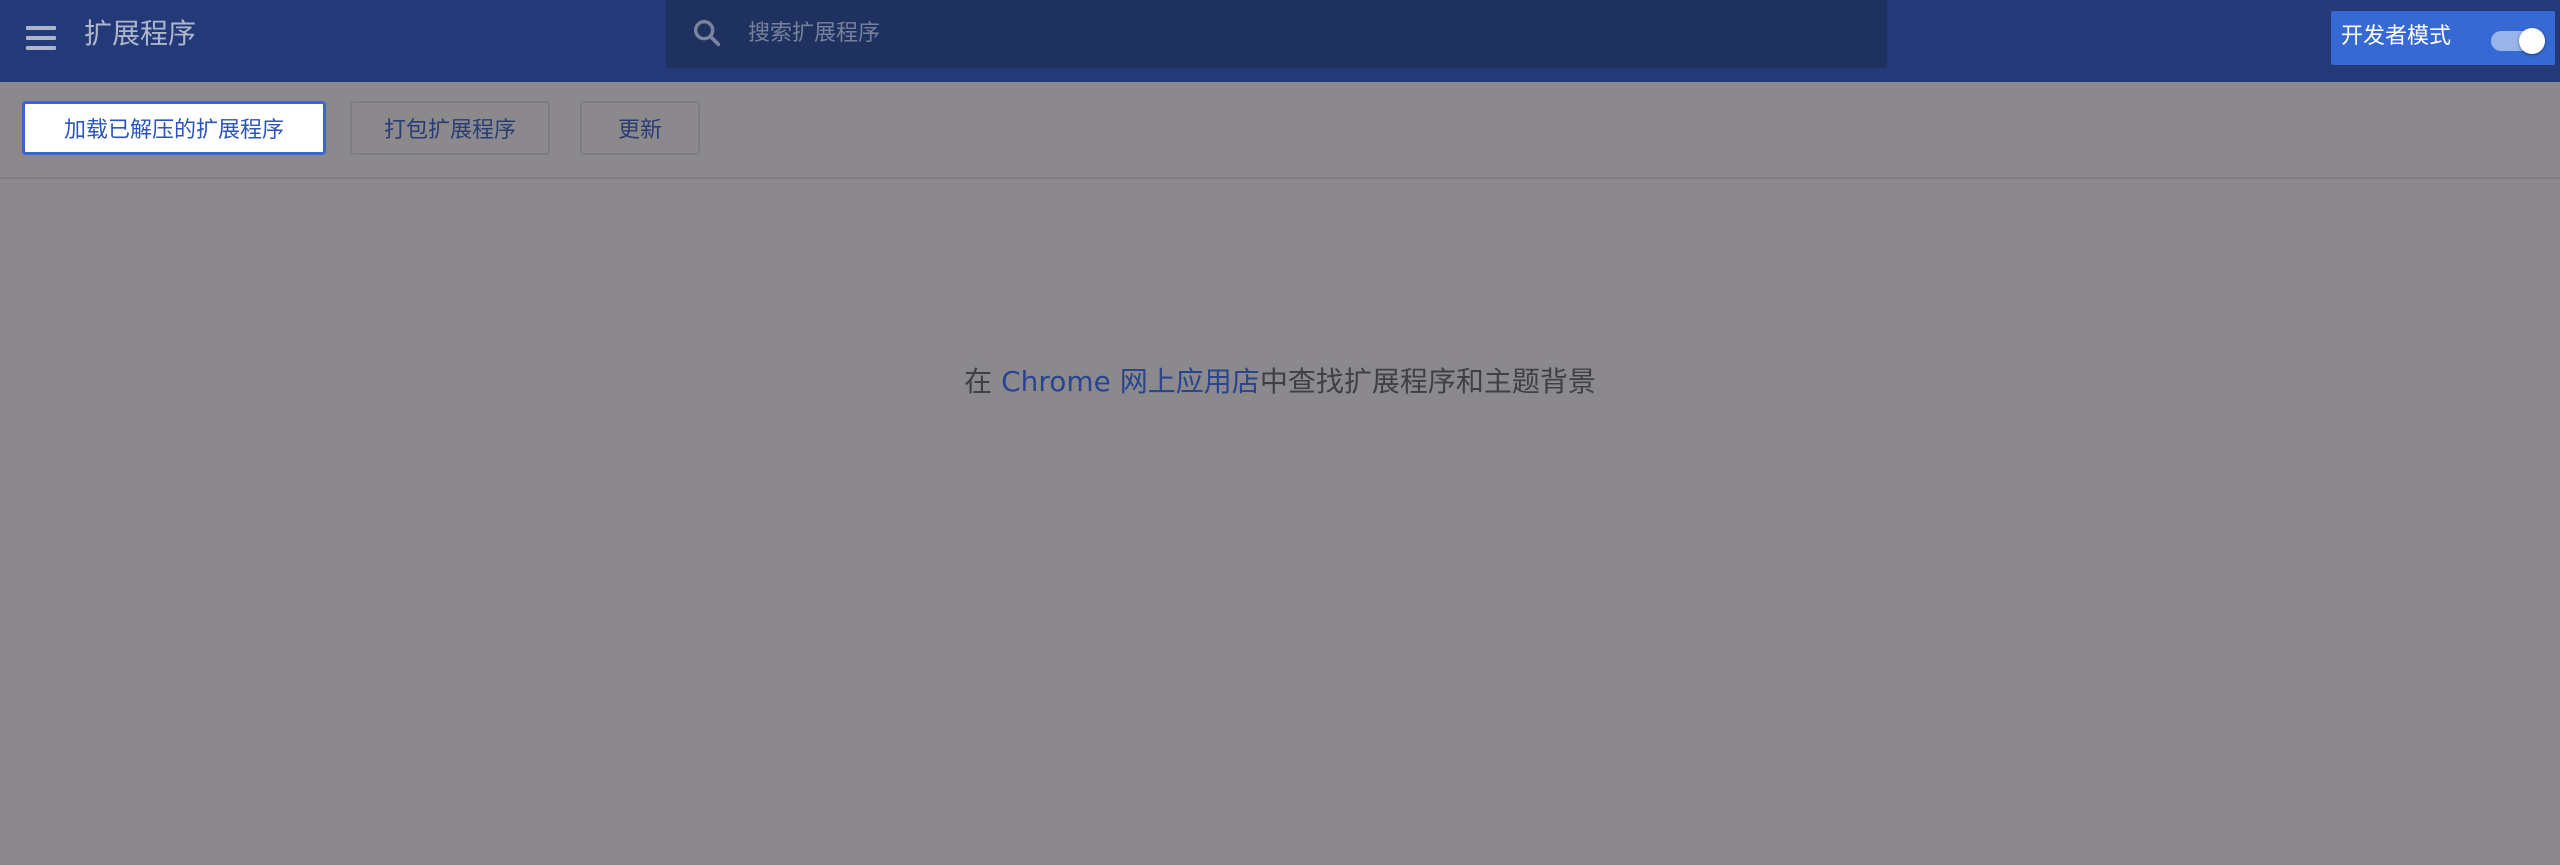 The height and width of the screenshot is (865, 2560). Describe the element at coordinates (1280, 130) in the screenshot. I see `extensions-toolbar: 加载已解压的扩展程序 打包扩展程序 更新` at that location.